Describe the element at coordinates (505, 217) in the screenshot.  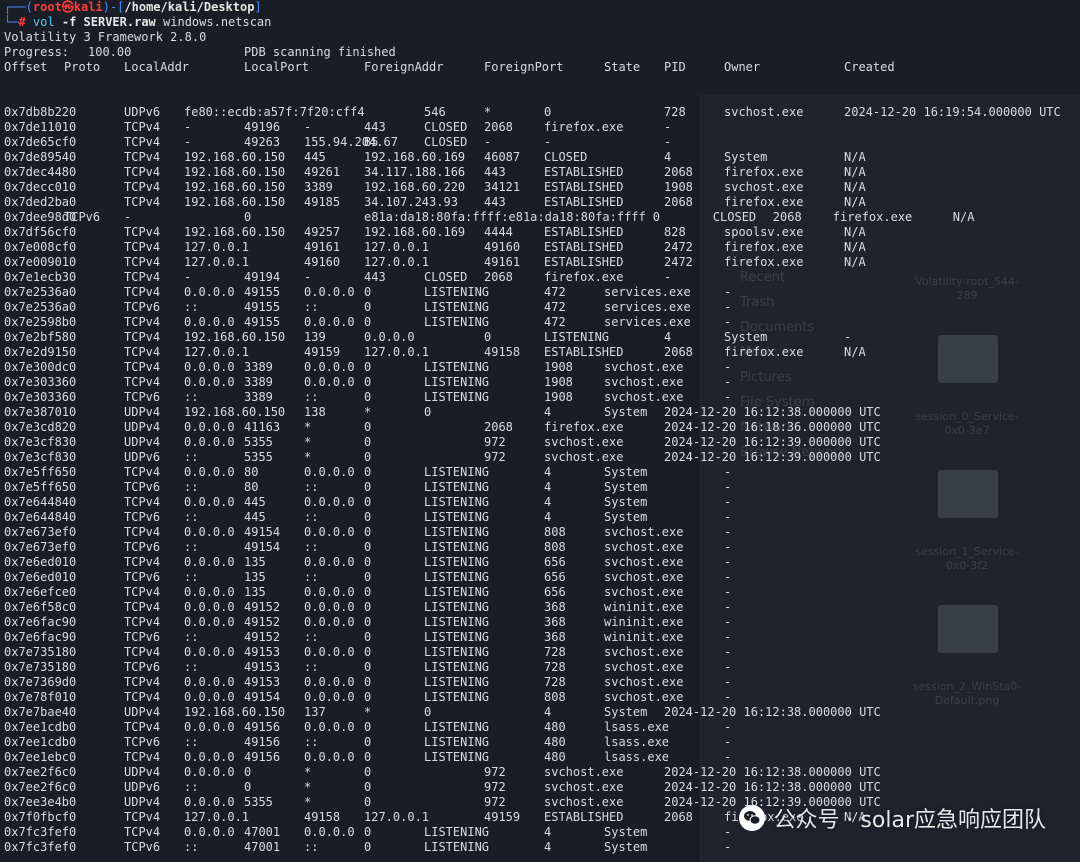
I see `cell-foreign-addr: e81a:da18:80fa:ffff:e81a:da18:80fa:ffff` at that location.